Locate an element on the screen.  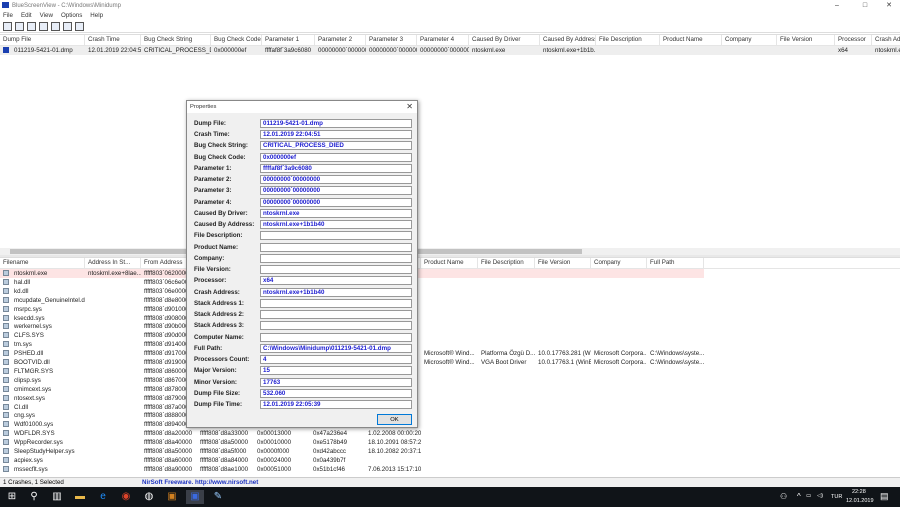
column-header: Bug Check Code is located at coordinates (236, 40).